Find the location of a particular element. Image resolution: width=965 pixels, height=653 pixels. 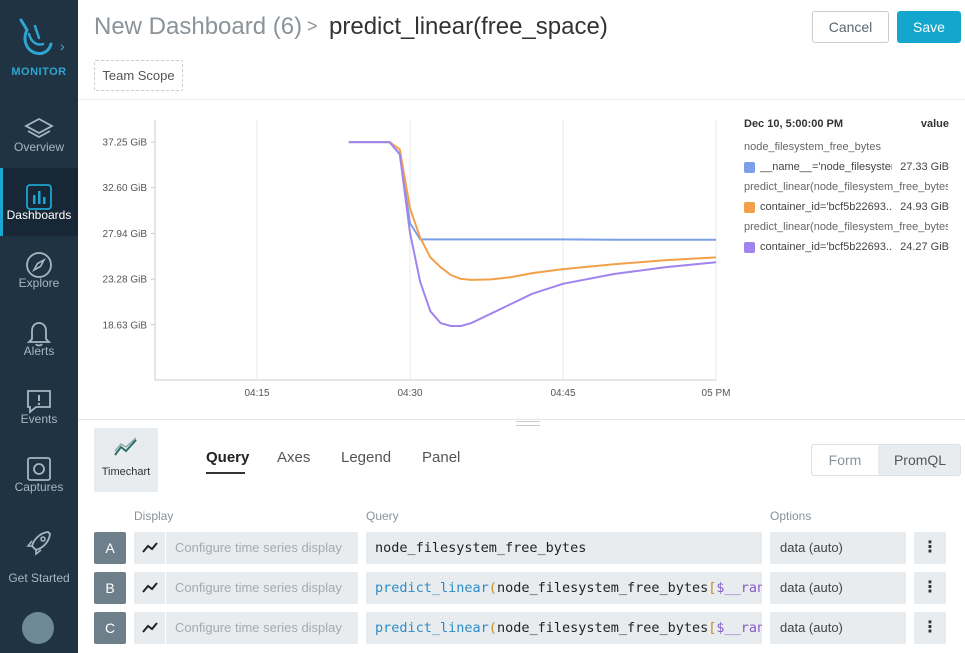

y-tick-label: 37.25 GiB is located at coordinates (125, 143).